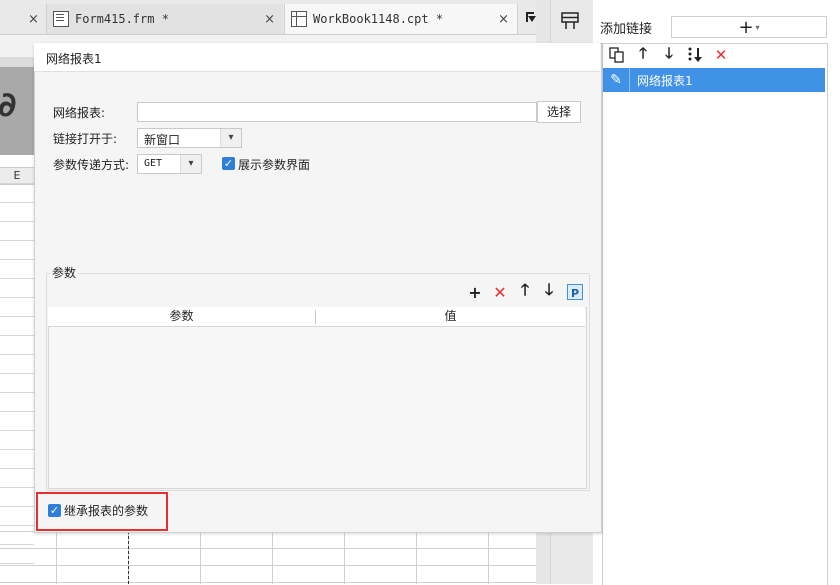 This screenshot has width=840, height=585. What do you see at coordinates (181, 316) in the screenshot?
I see `param-column-header: 参数` at bounding box center [181, 316].